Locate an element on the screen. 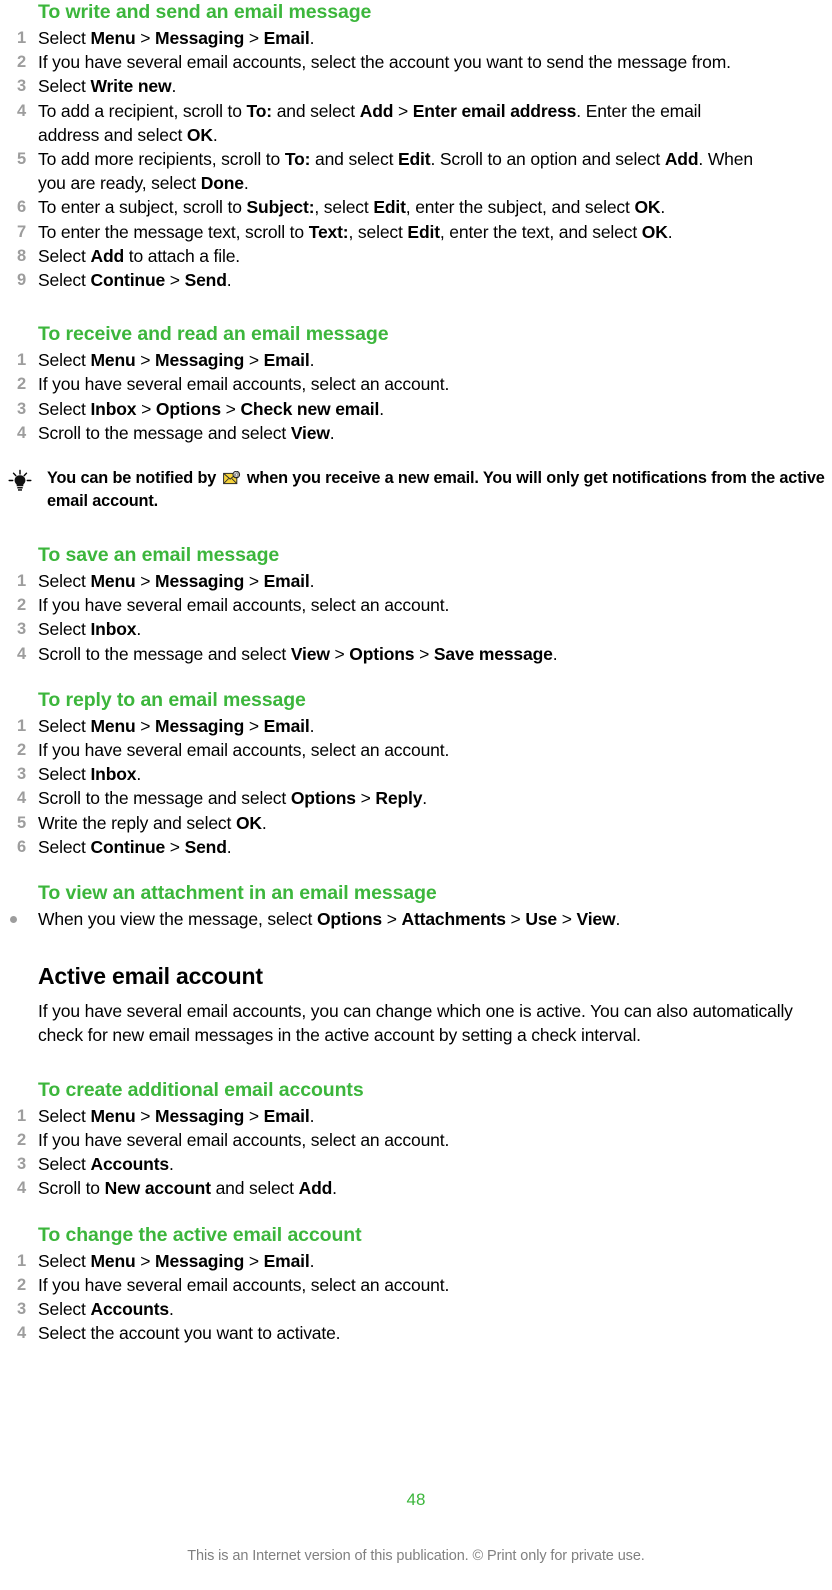 The image size is (832, 1590). step-number: 8 is located at coordinates (21, 255).